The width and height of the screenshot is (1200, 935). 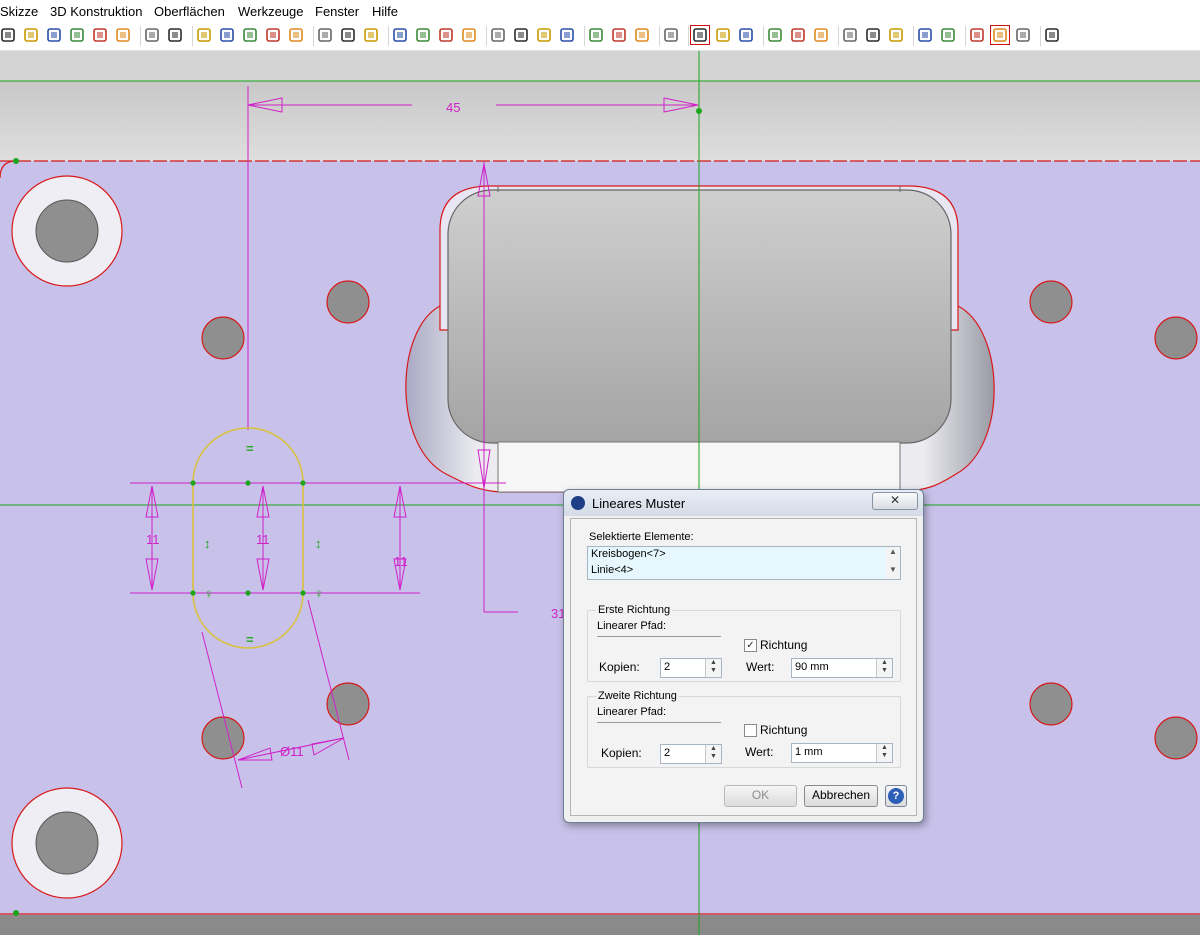 What do you see at coordinates (746, 35) in the screenshot?
I see `grid-red-icon` at bounding box center [746, 35].